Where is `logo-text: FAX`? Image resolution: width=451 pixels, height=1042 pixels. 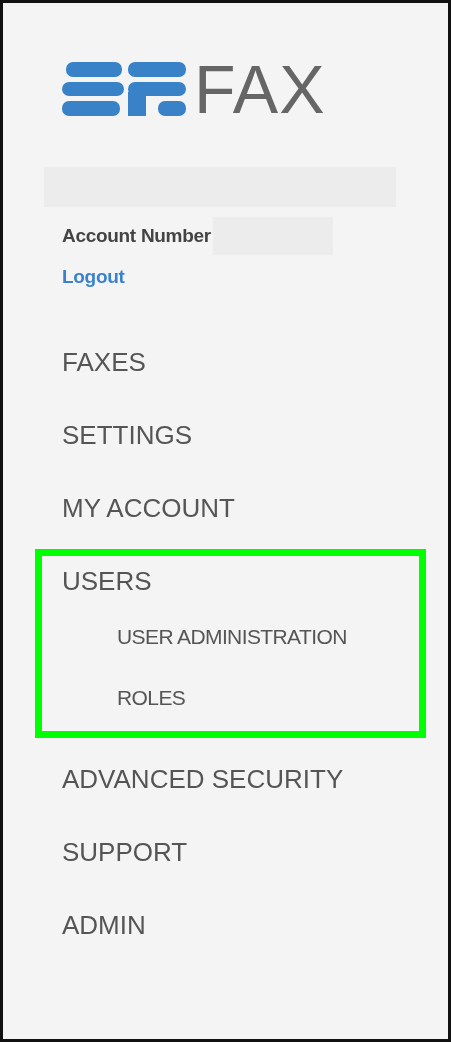
logo-text: FAX is located at coordinates (260, 89).